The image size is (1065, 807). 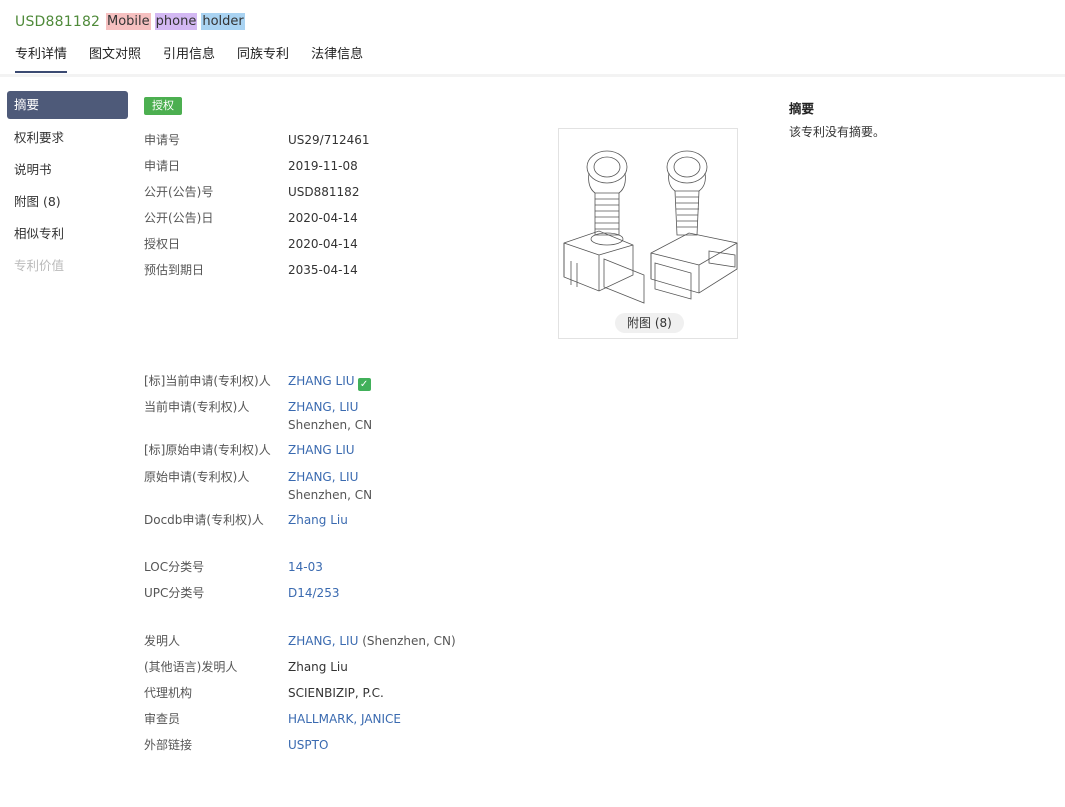 What do you see at coordinates (39, 265) in the screenshot?
I see `sidebar-item-patent-value: 专利价值` at bounding box center [39, 265].